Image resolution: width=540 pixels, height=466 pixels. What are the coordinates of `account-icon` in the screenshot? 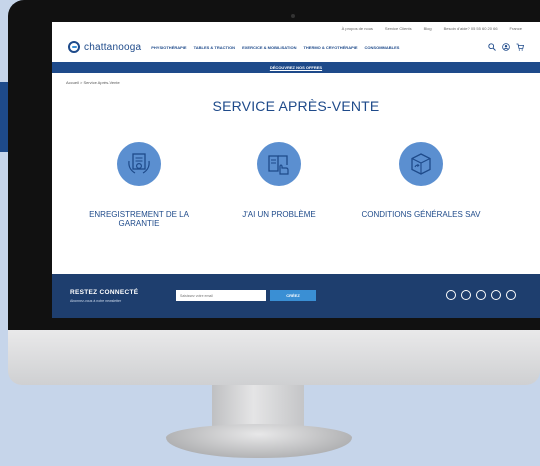 It's located at (506, 47).